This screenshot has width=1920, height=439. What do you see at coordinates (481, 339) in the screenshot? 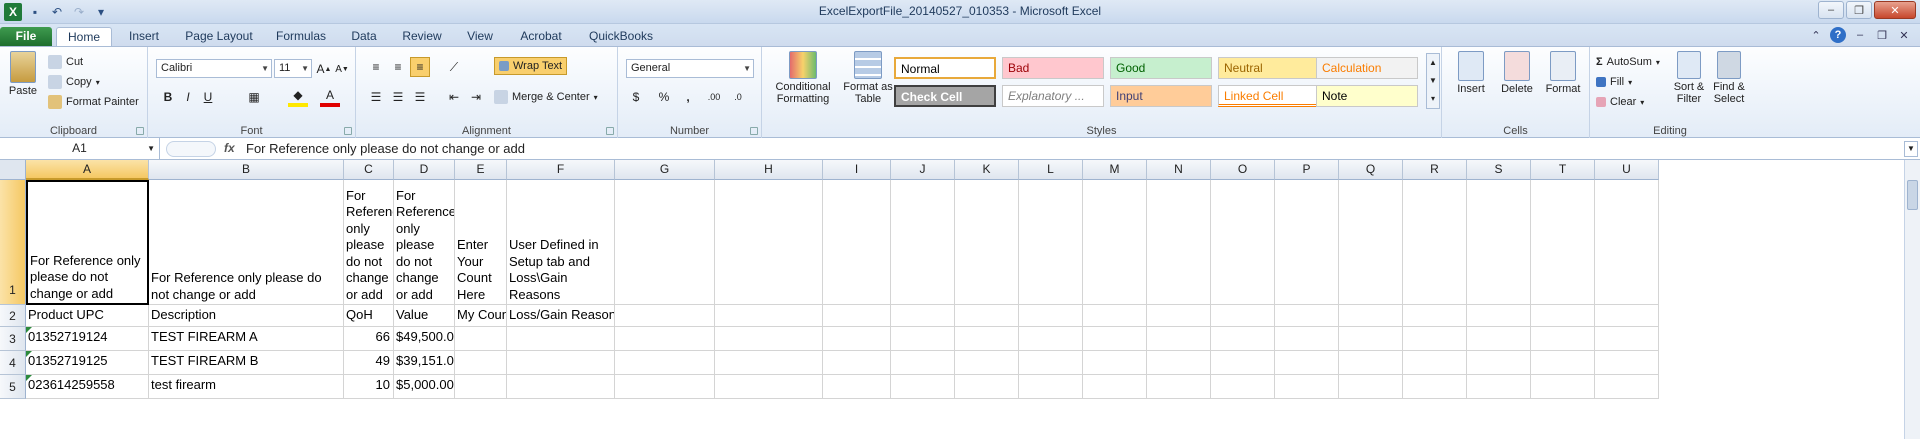
I see `cell-e3` at bounding box center [481, 339].